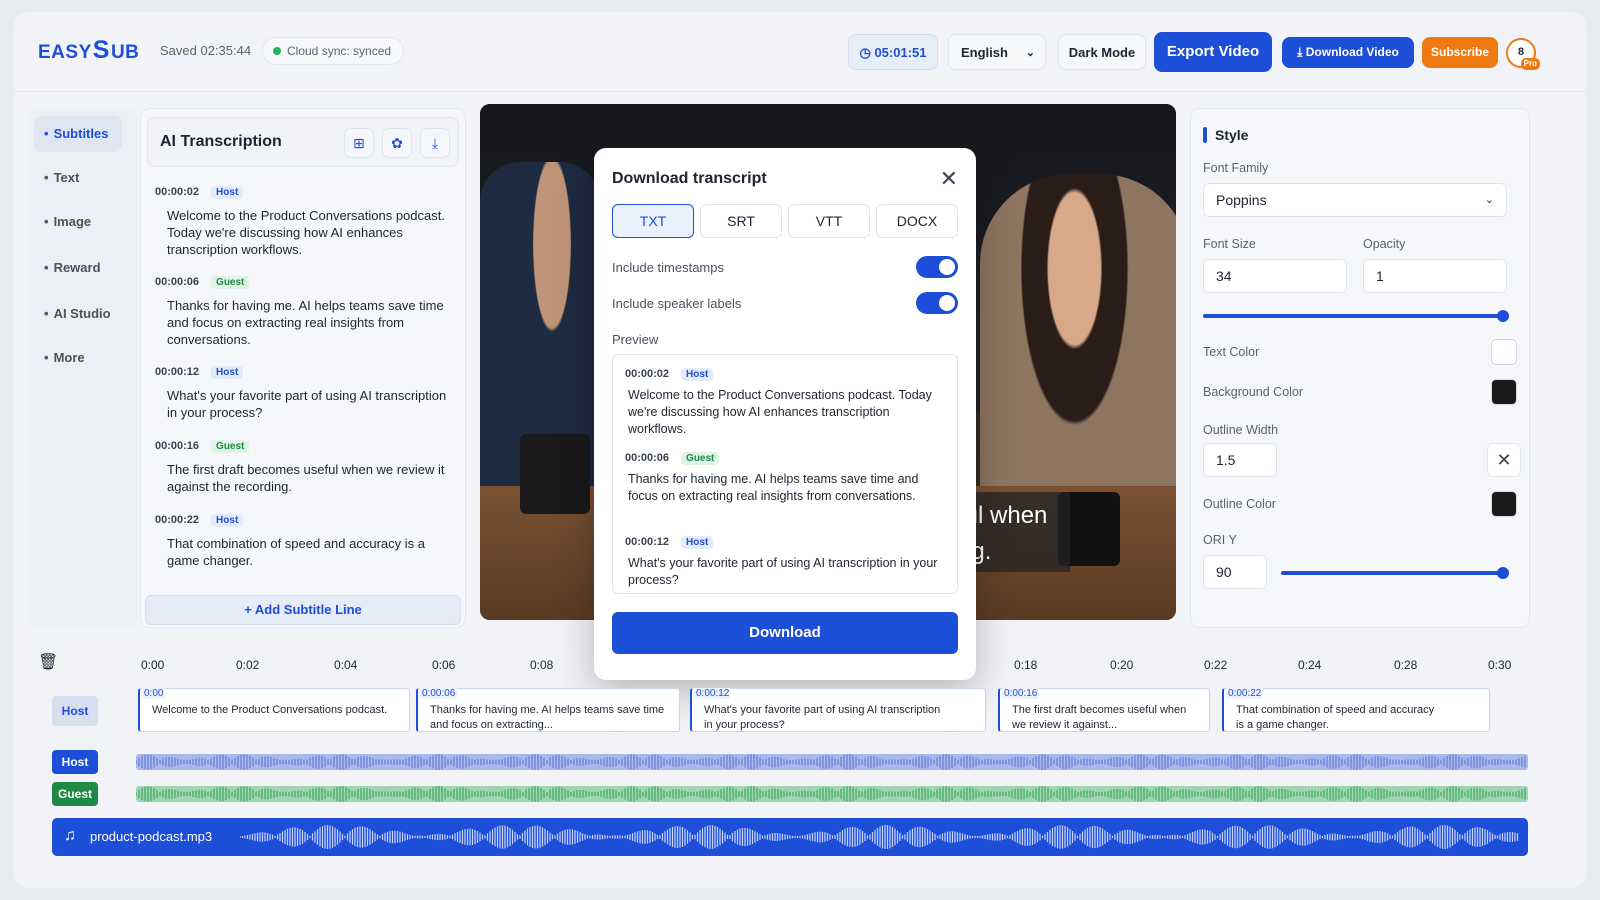 The height and width of the screenshot is (900, 1600). Describe the element at coordinates (78, 358) in the screenshot. I see `sidebar-item-more: • More` at that location.